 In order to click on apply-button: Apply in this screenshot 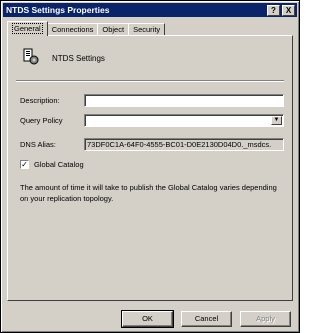, I will do `click(265, 319)`.